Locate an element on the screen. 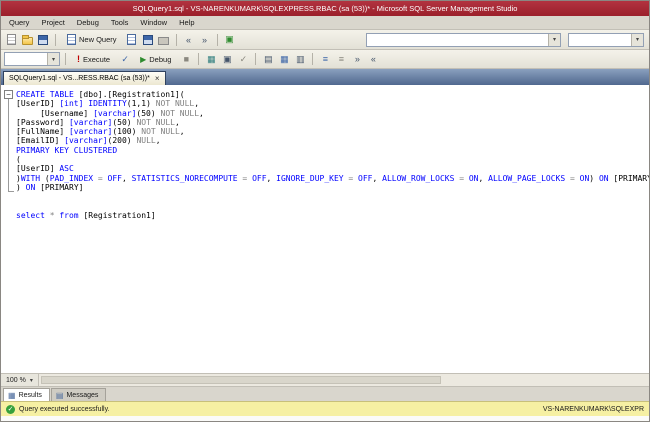 This screenshot has height=422, width=650. folder-glyph is located at coordinates (27, 40).